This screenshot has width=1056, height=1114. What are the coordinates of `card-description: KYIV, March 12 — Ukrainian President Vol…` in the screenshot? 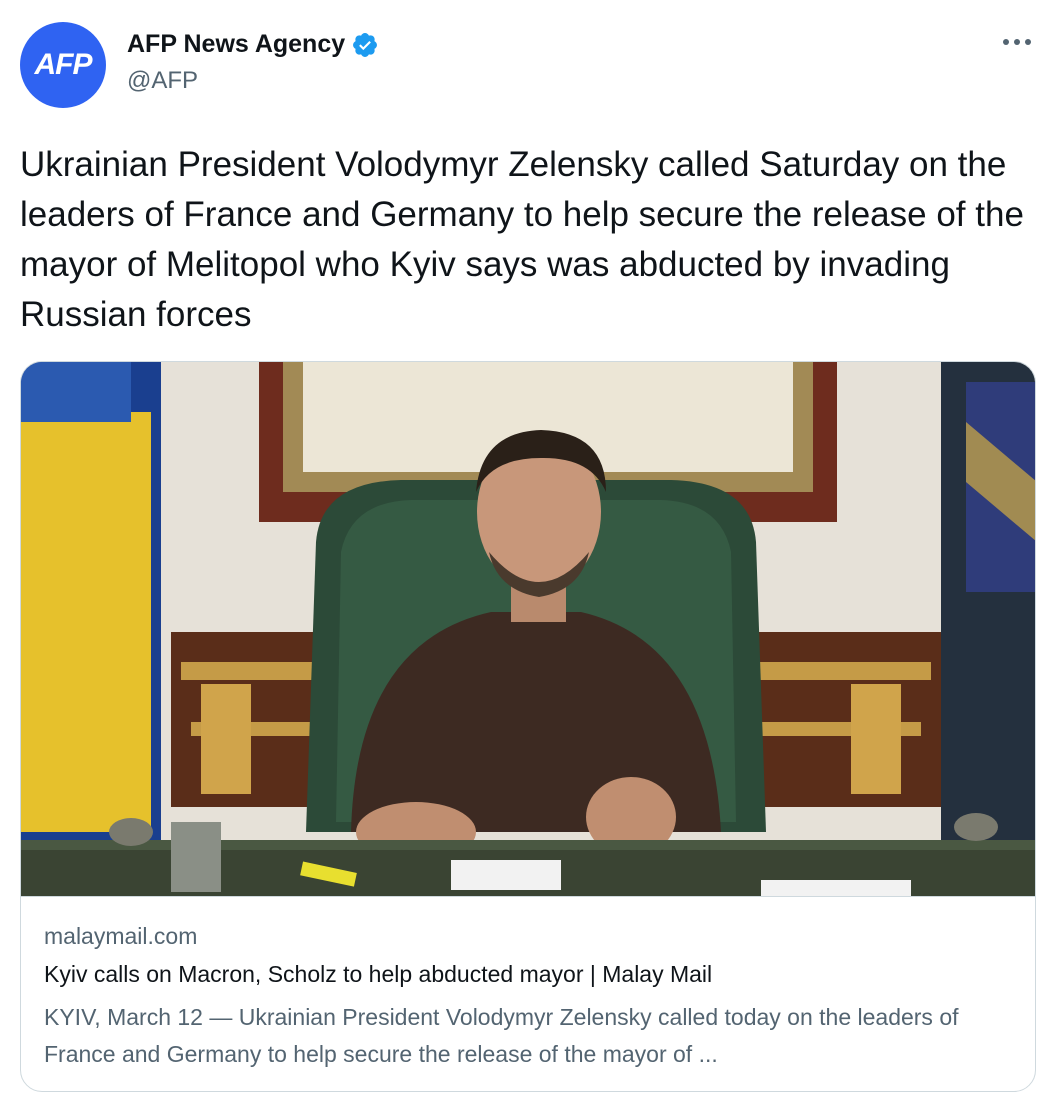 It's located at (501, 1035).